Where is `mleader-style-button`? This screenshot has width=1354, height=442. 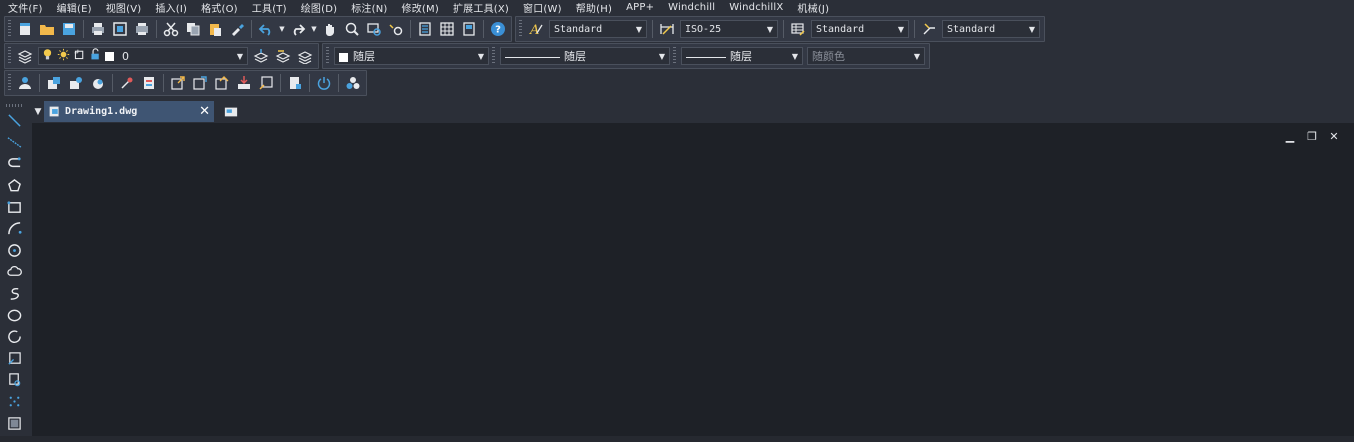
mleader-style-button is located at coordinates (929, 29).